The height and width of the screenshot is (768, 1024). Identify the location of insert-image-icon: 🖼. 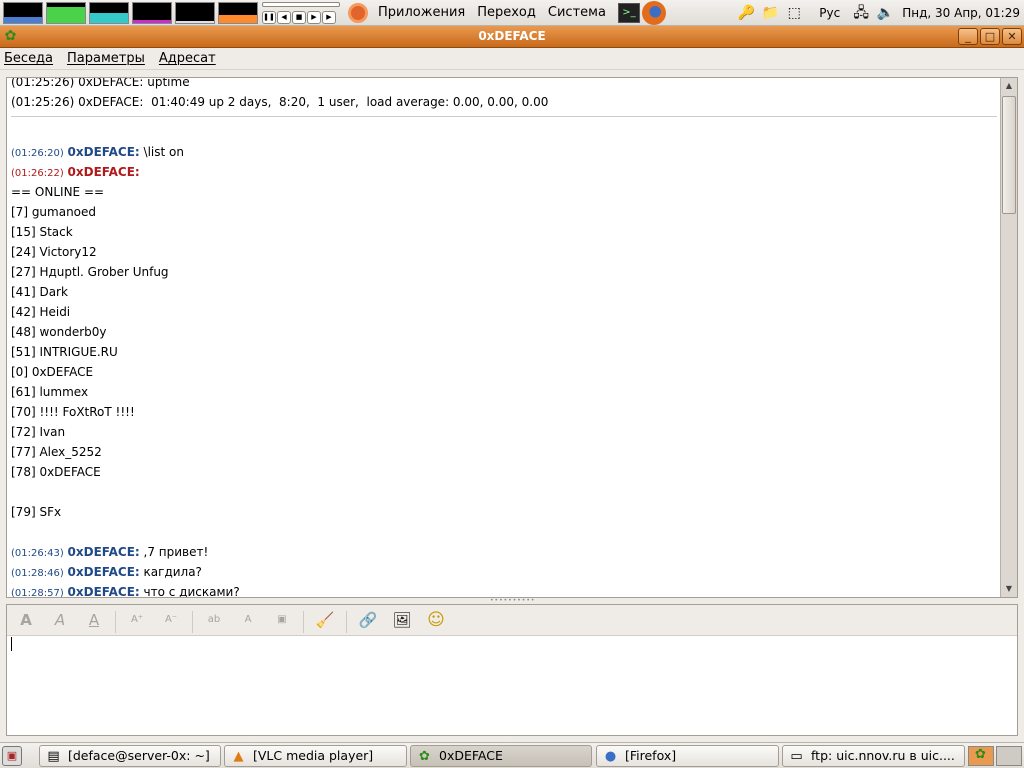
(402, 620).